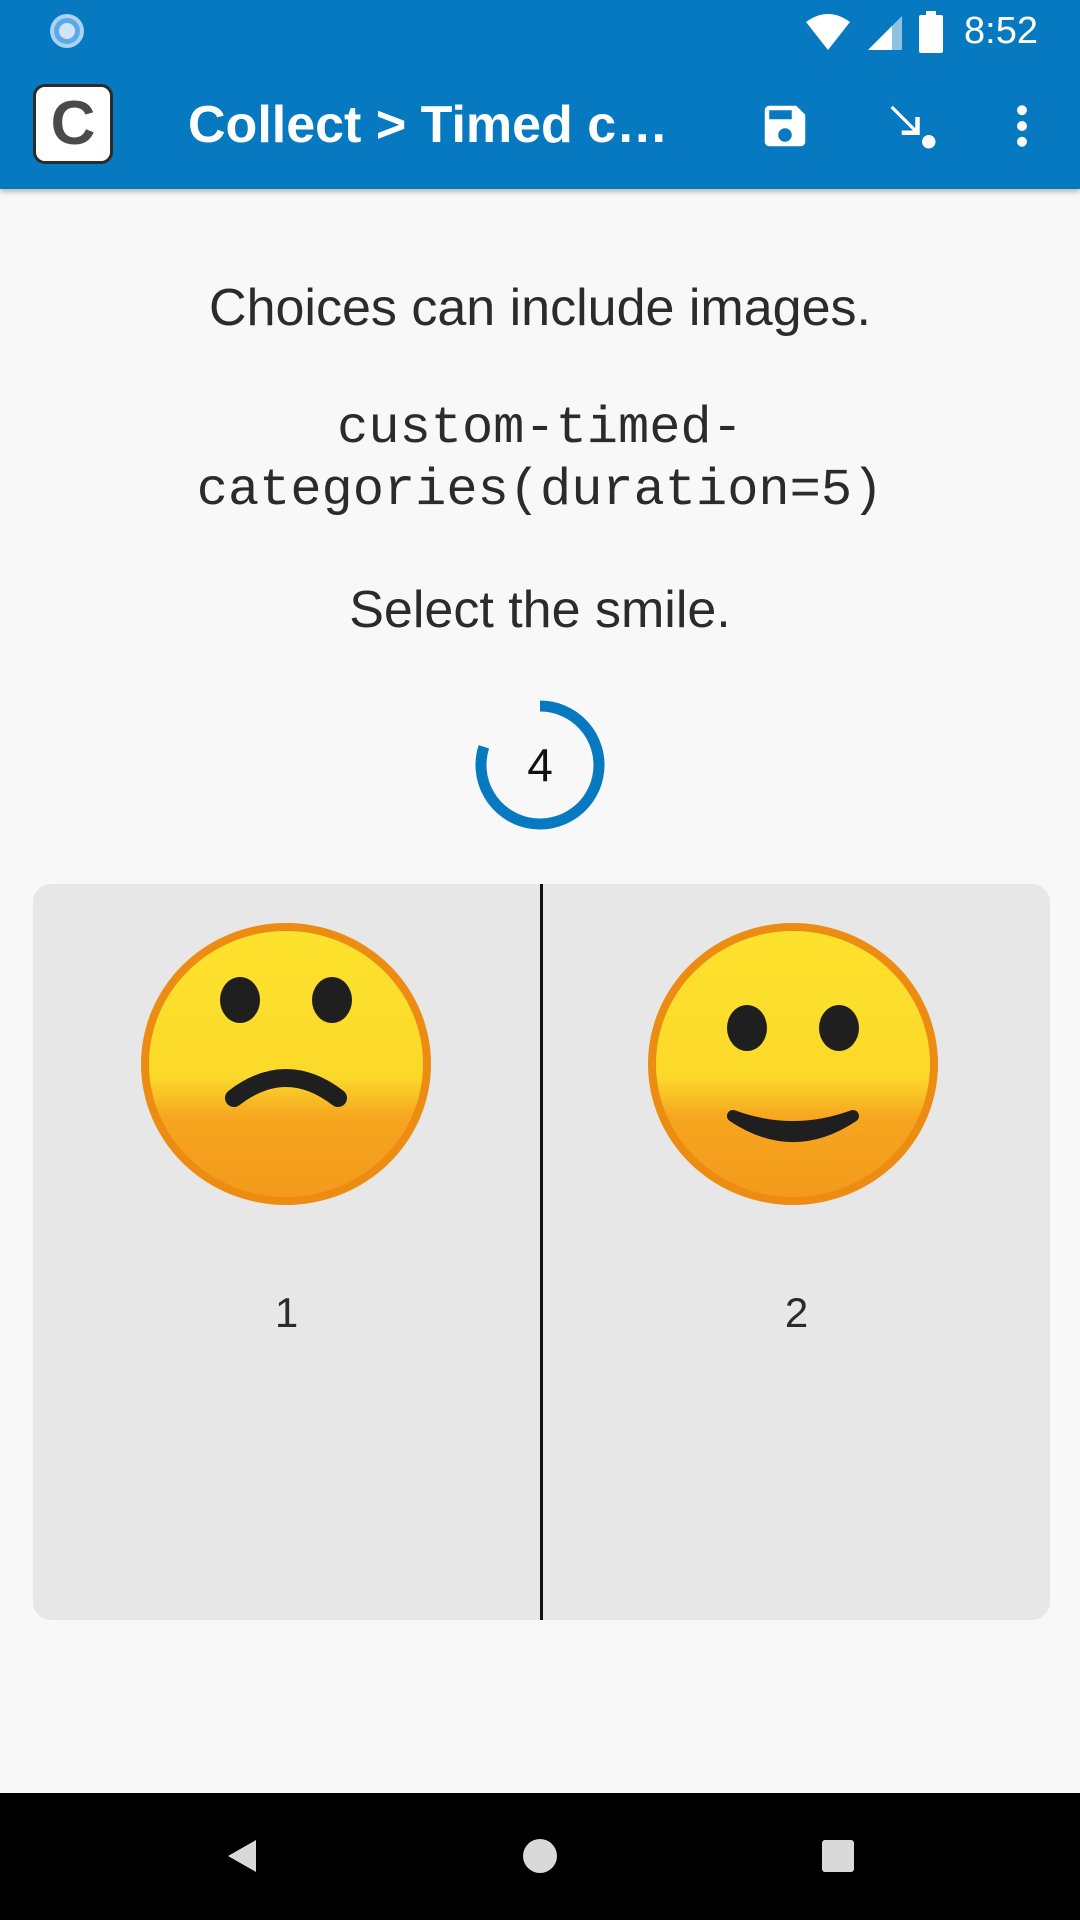 This screenshot has width=1080, height=1920. I want to click on choice-label: 1, so click(286, 1312).